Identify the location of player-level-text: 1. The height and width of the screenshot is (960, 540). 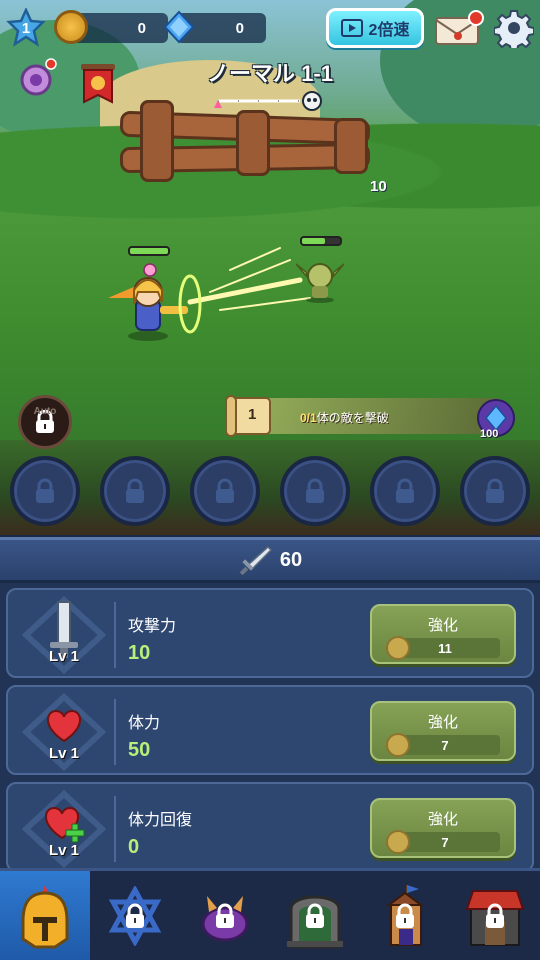
(26, 28).